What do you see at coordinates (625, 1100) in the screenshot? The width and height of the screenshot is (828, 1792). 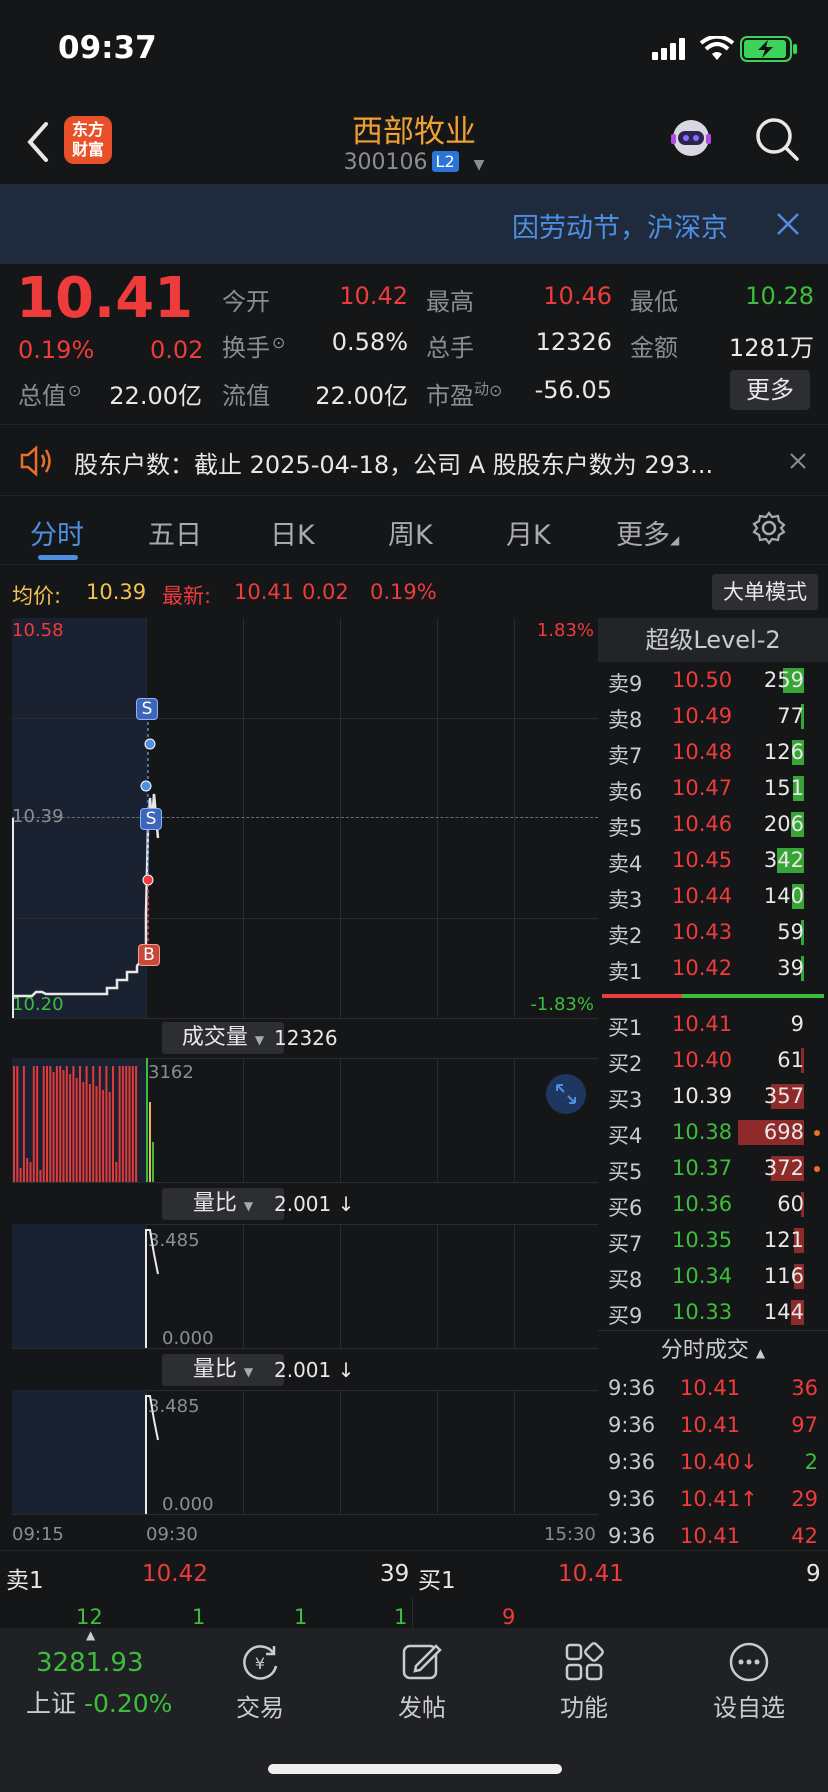 I see `bid-level-label: 买3` at bounding box center [625, 1100].